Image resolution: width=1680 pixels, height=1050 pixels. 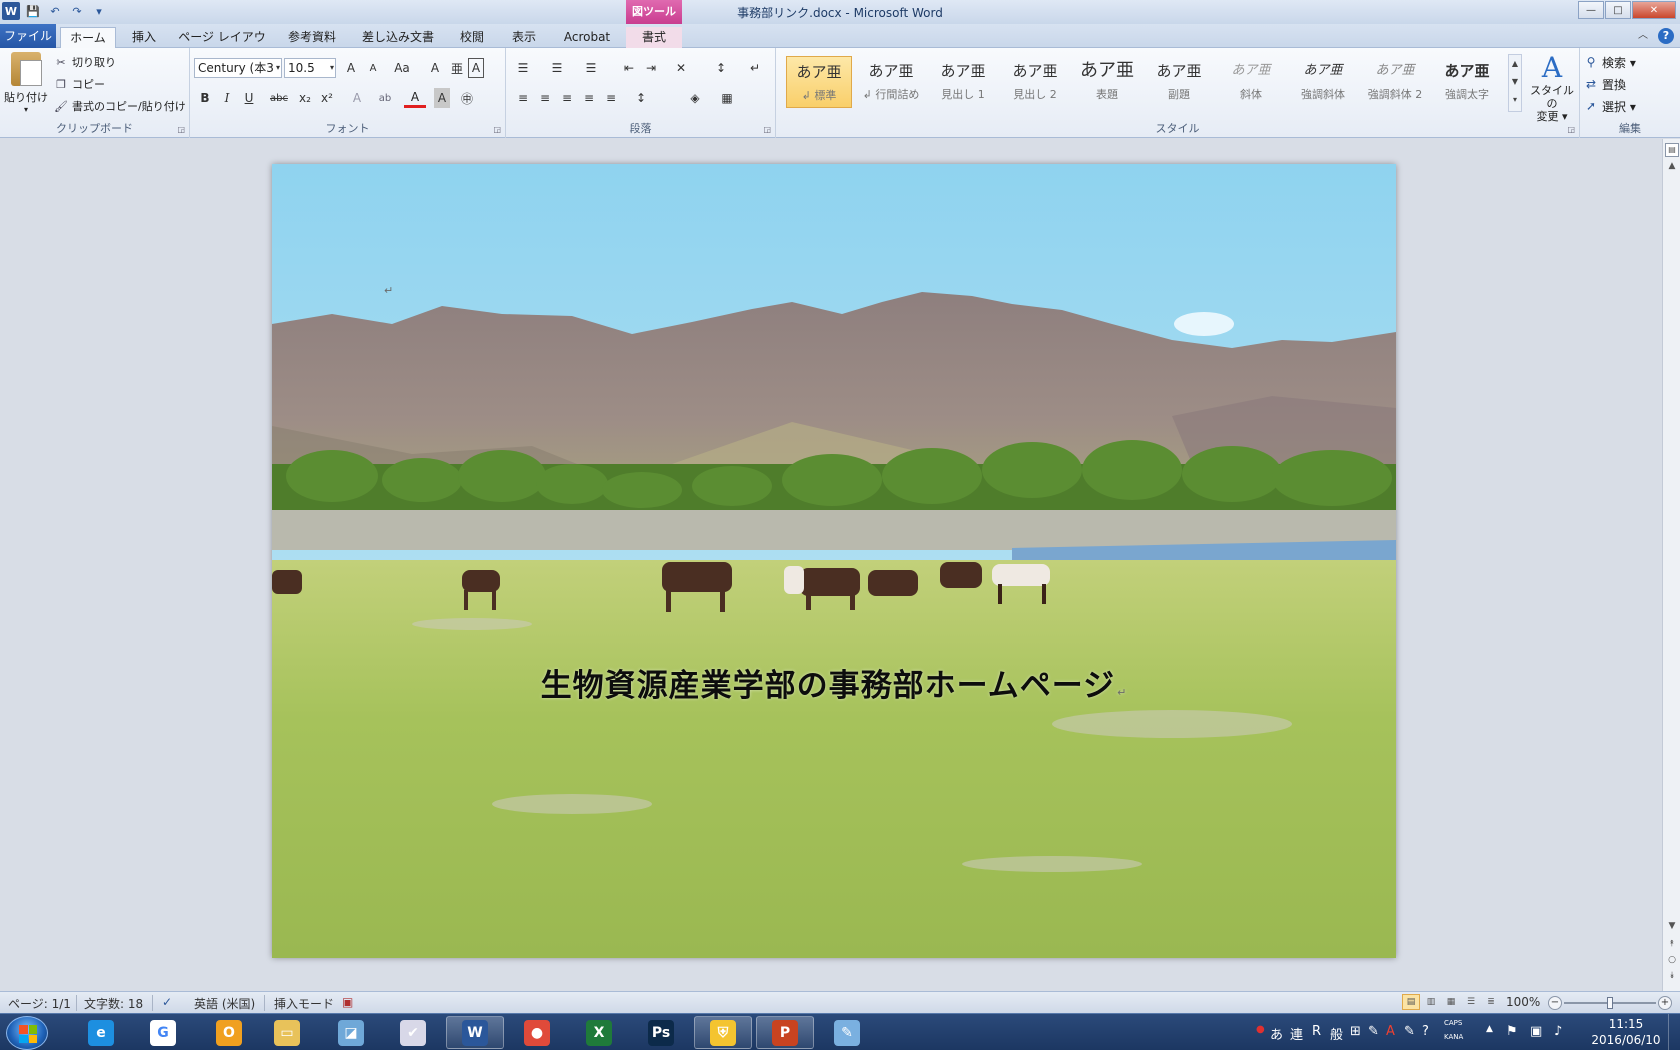 I want to click on taskbar-app-google: G, so click(x=163, y=1032).